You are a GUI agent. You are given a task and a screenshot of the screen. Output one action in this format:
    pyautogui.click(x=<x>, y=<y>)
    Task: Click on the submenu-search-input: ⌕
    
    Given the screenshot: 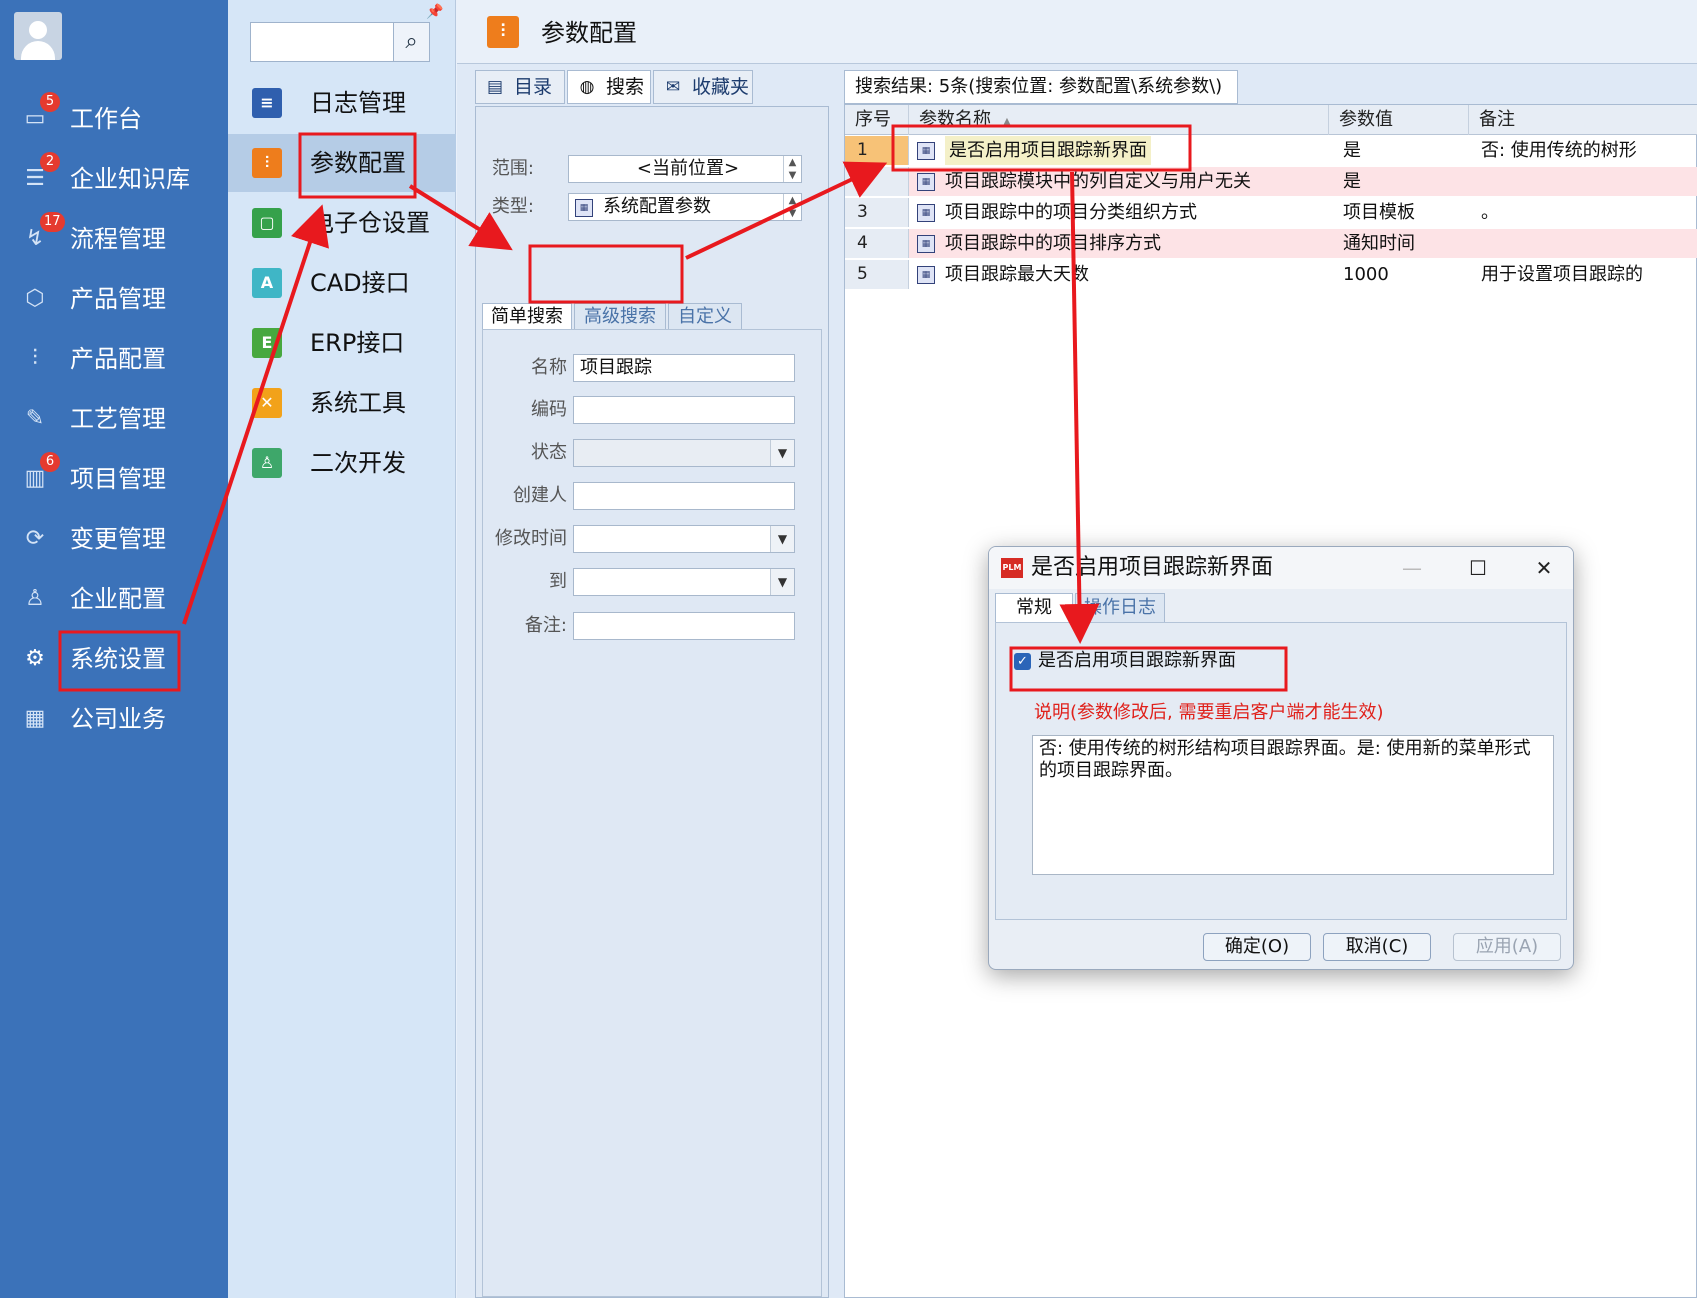 What is the action you would take?
    pyautogui.click(x=340, y=42)
    